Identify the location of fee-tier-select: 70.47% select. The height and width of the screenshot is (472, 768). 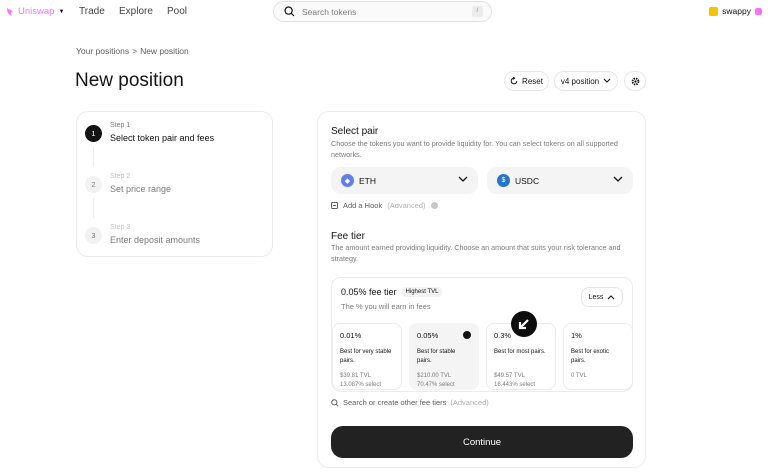
(436, 385).